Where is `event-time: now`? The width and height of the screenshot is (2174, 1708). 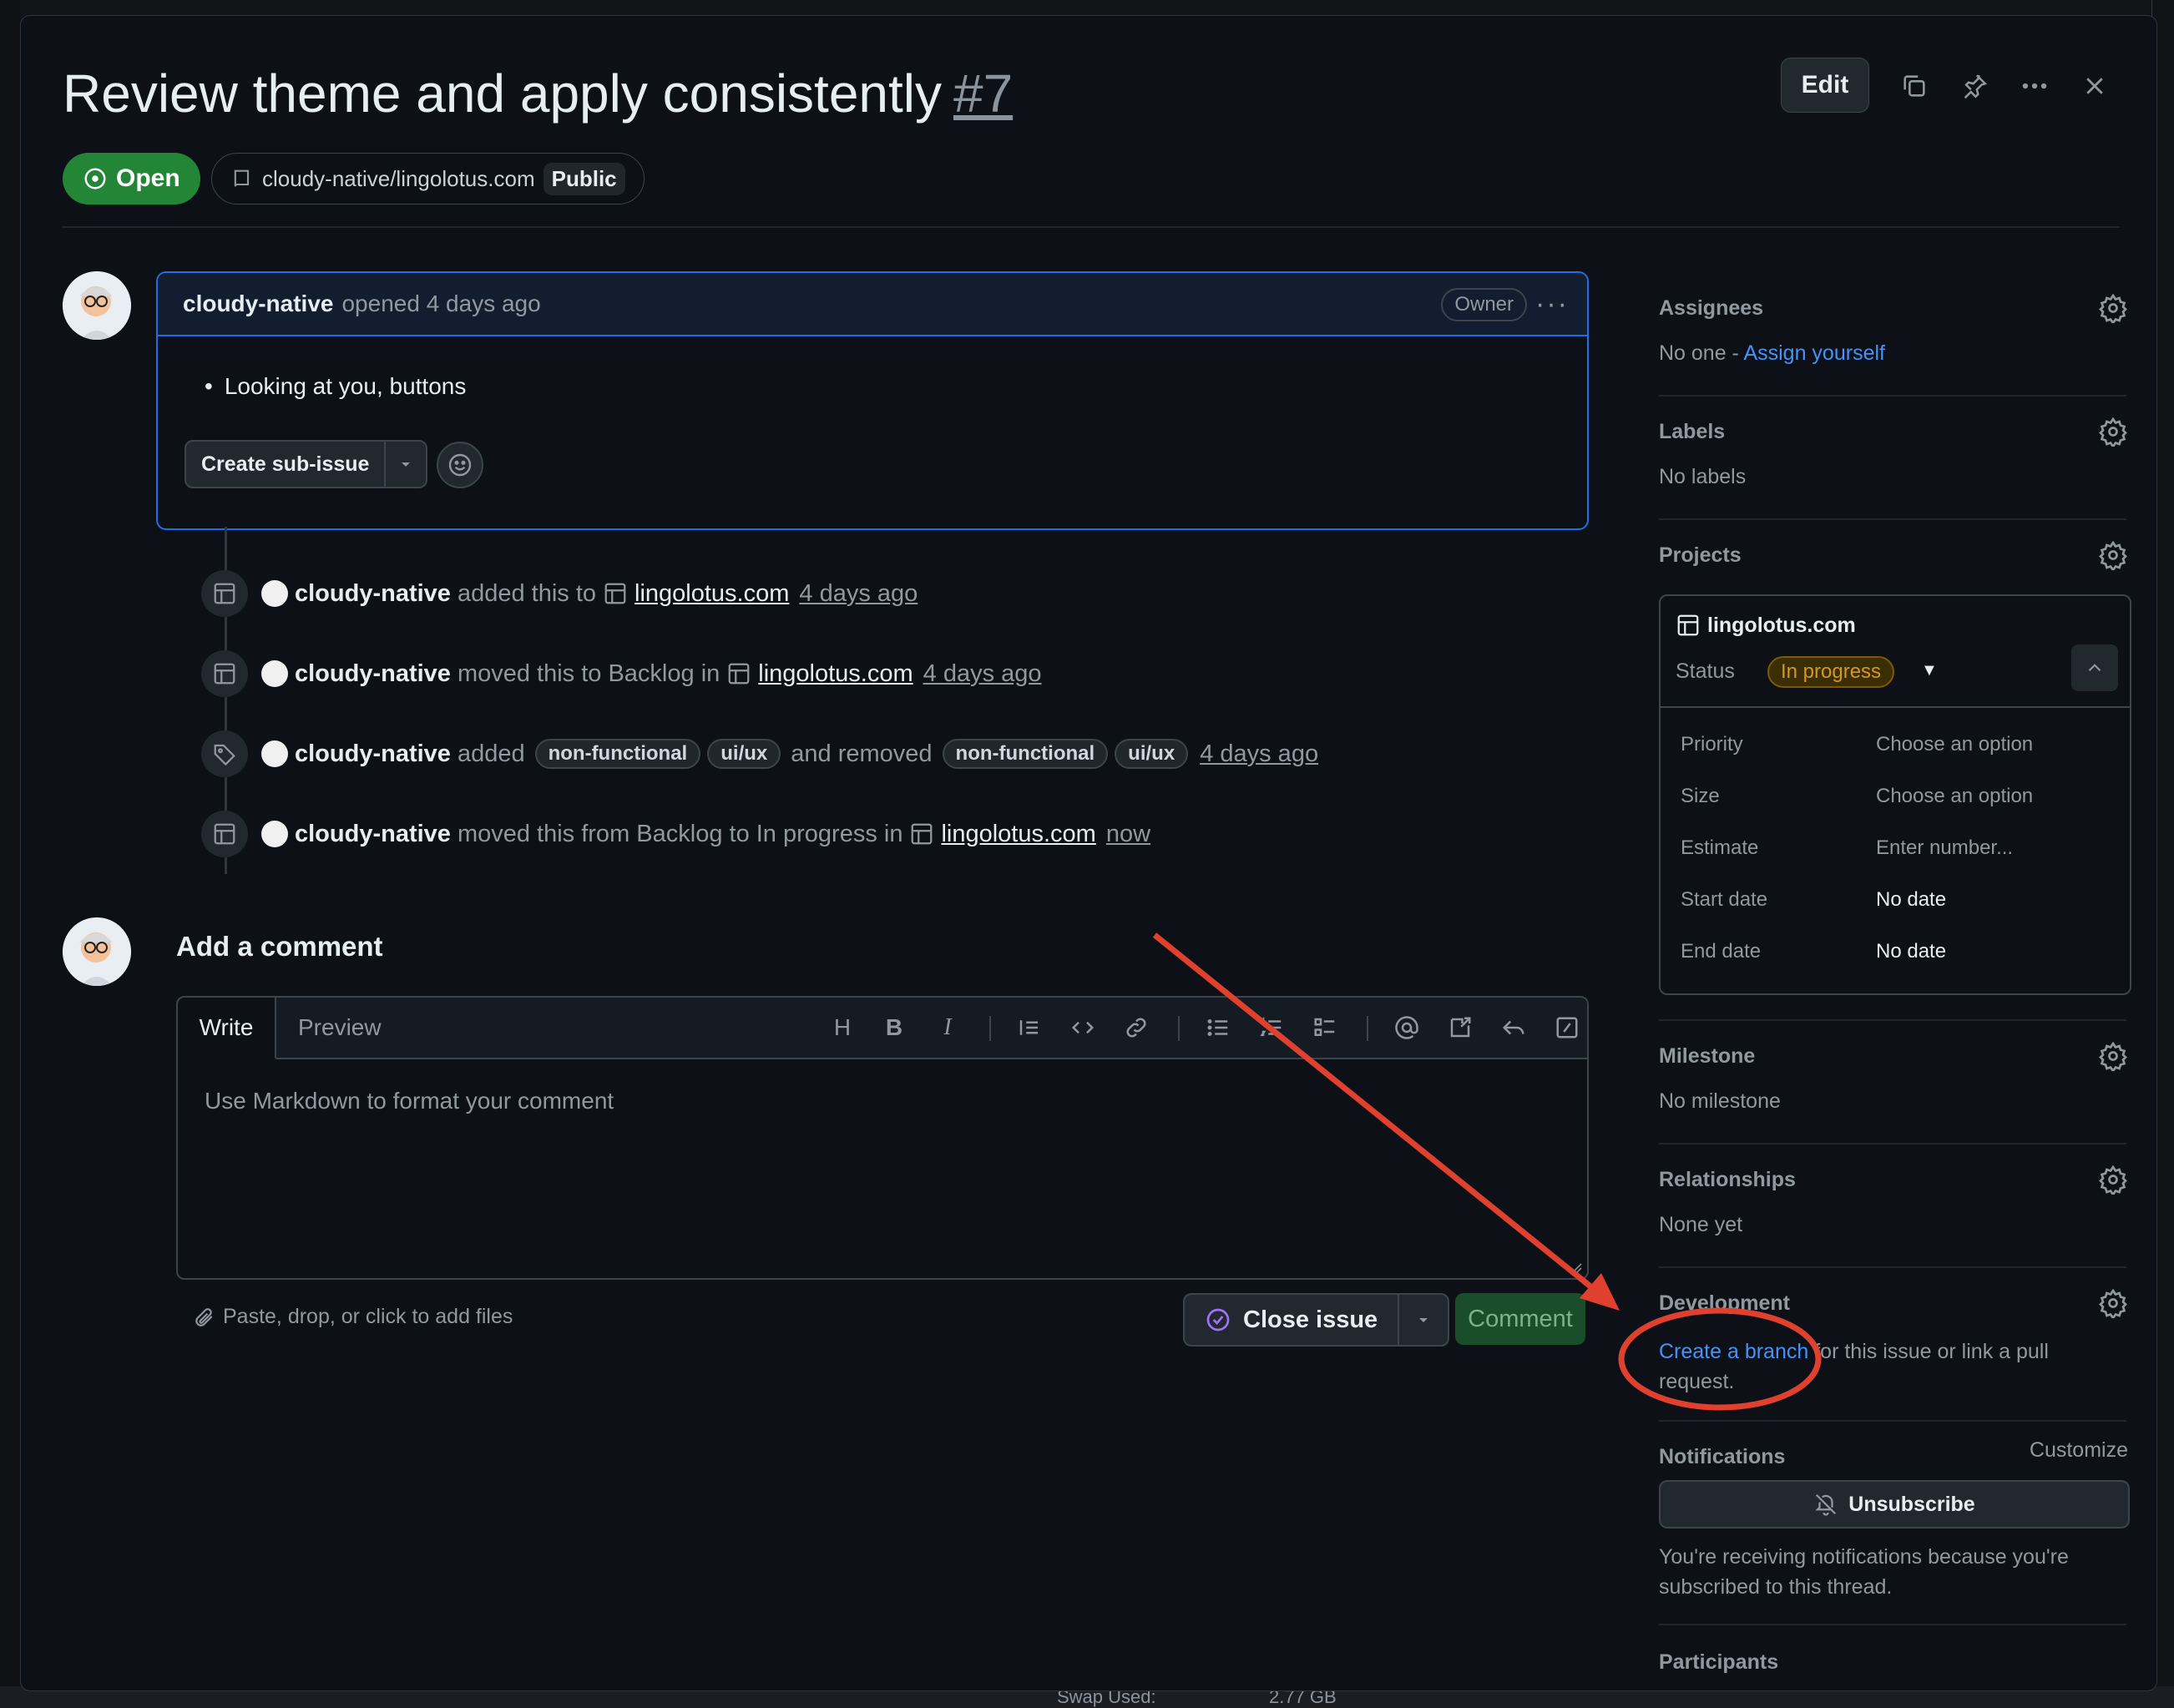
event-time: now is located at coordinates (1128, 835).